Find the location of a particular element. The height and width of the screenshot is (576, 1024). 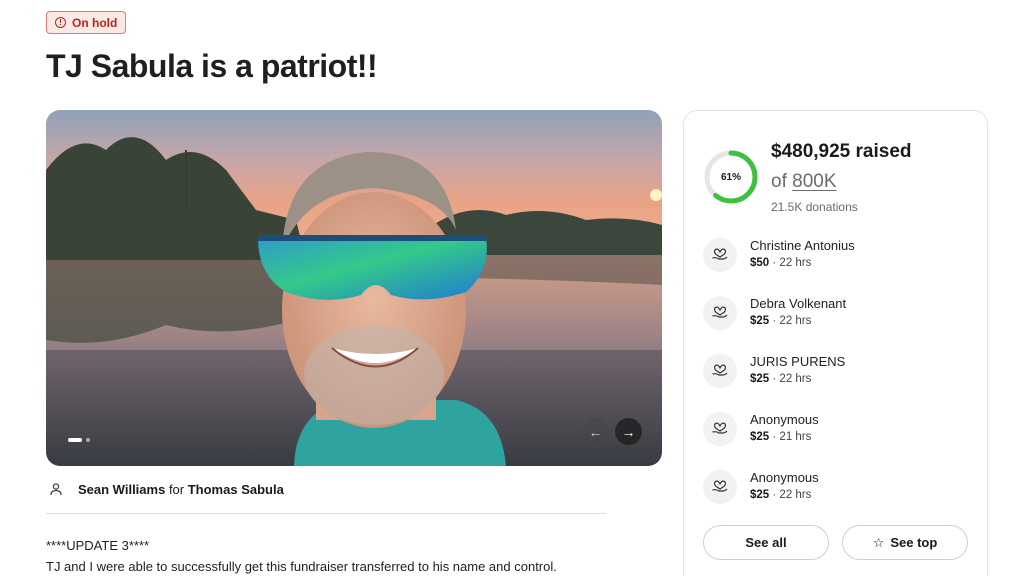

goal: of 800K is located at coordinates (804, 182).